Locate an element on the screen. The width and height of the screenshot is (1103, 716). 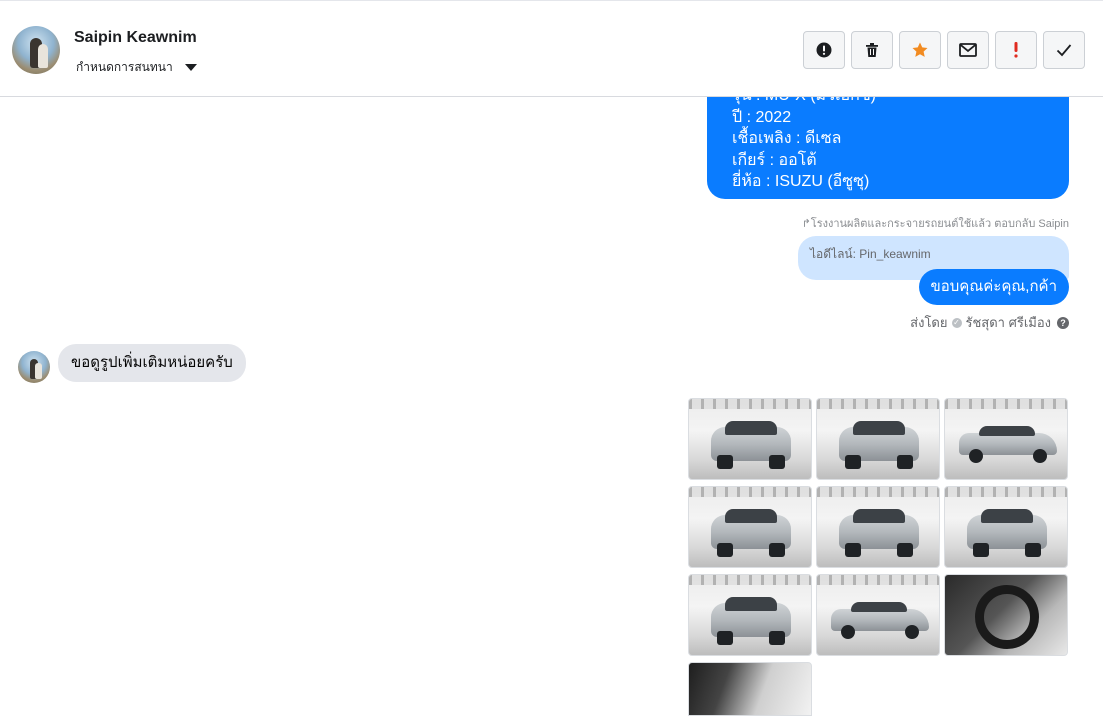
exclamation-icon is located at coordinates (1016, 50).